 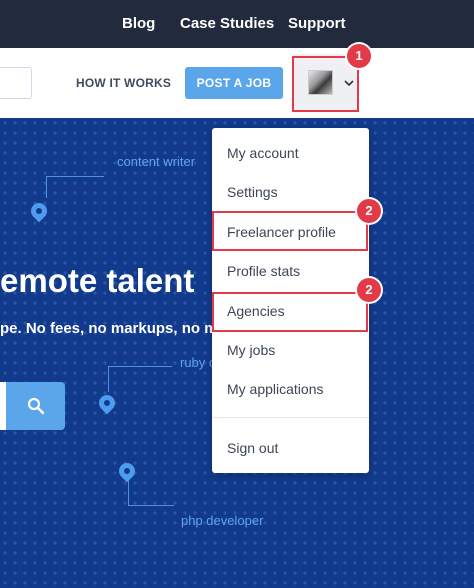 I want to click on tag-php-developer: php developer, so click(x=222, y=520).